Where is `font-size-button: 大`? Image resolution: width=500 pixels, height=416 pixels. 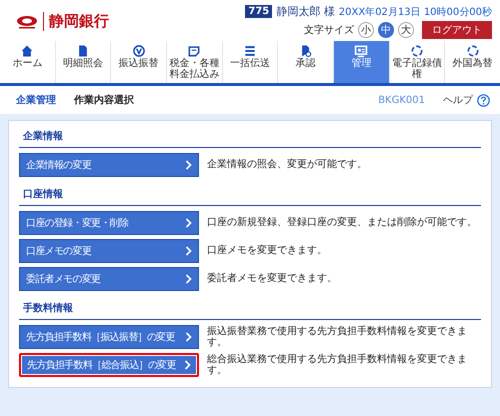 font-size-button: 大 is located at coordinates (406, 30).